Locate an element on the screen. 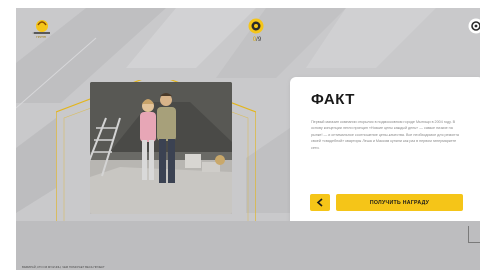  side-frame is located at coordinates (474, 234).